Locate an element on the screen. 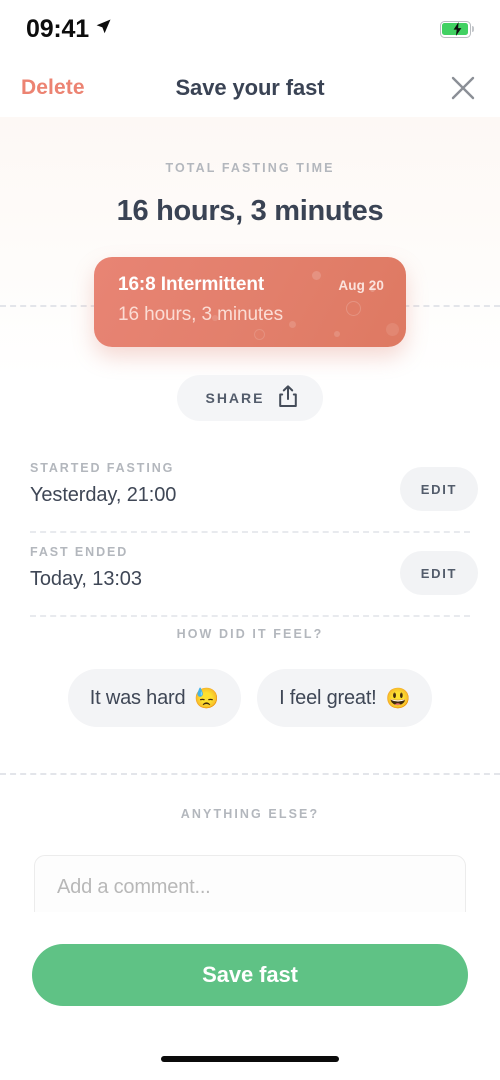 The width and height of the screenshot is (500, 1080). close-x-icon is located at coordinates (463, 88).